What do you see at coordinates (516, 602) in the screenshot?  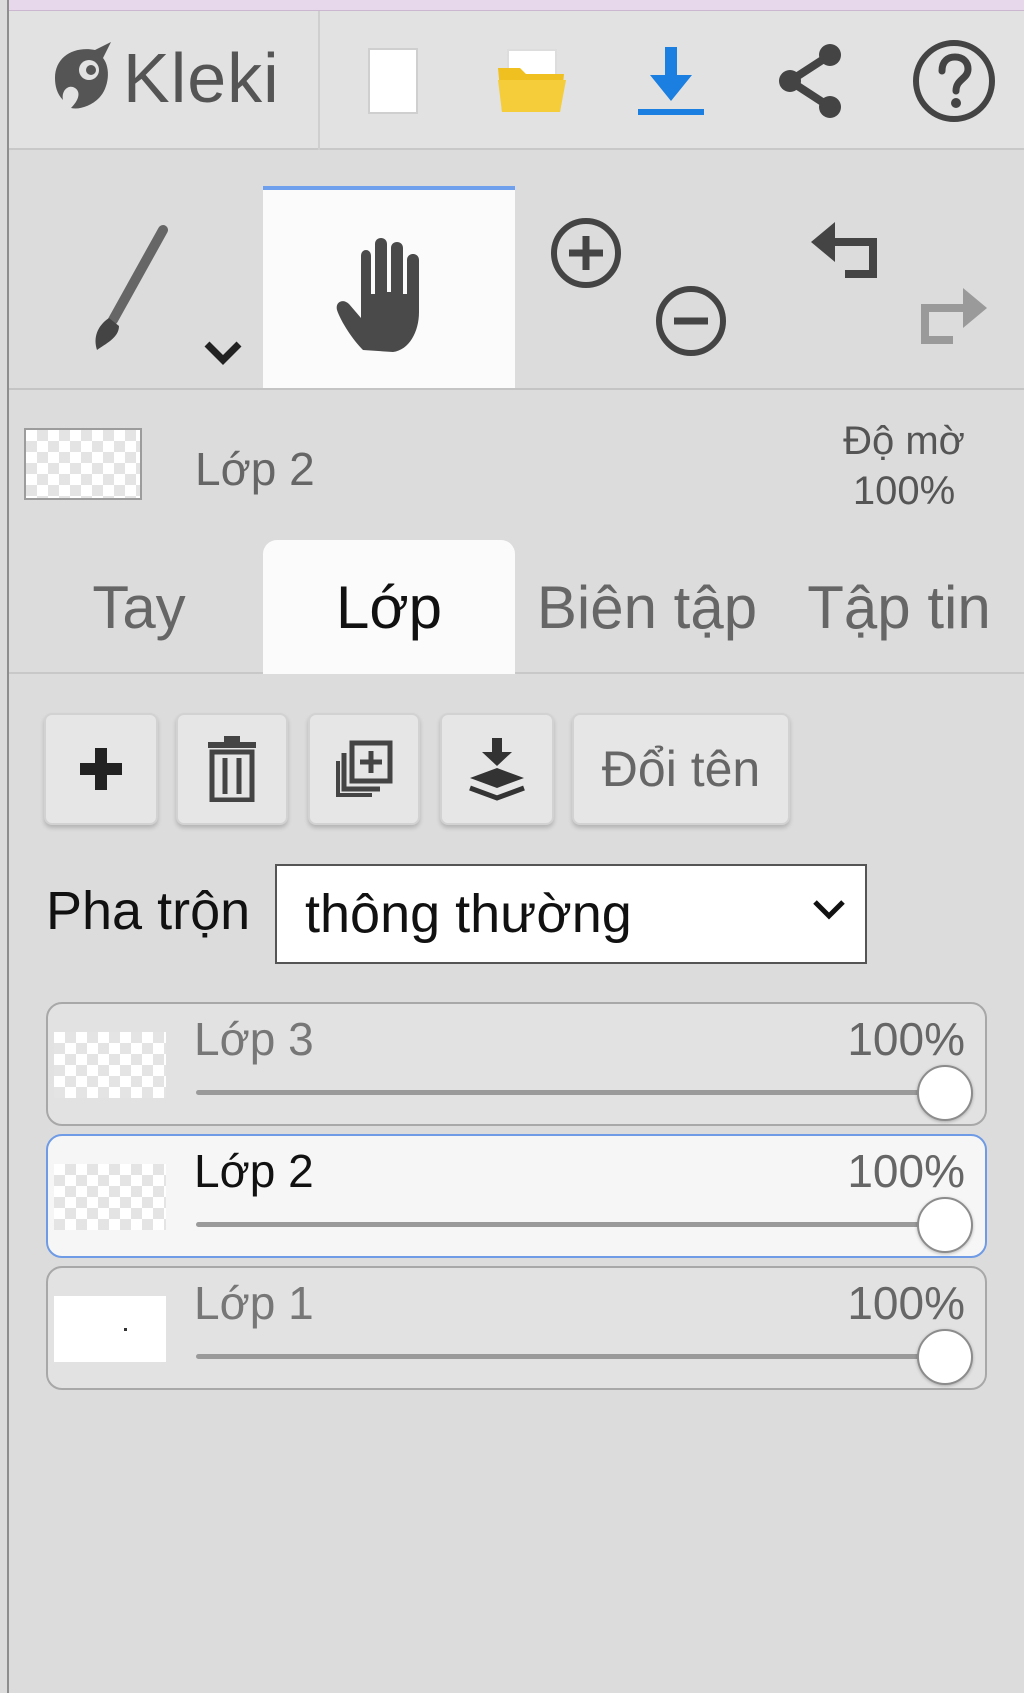 I see `panel-tabs: Tay Lớp Biên tập Tập tin` at bounding box center [516, 602].